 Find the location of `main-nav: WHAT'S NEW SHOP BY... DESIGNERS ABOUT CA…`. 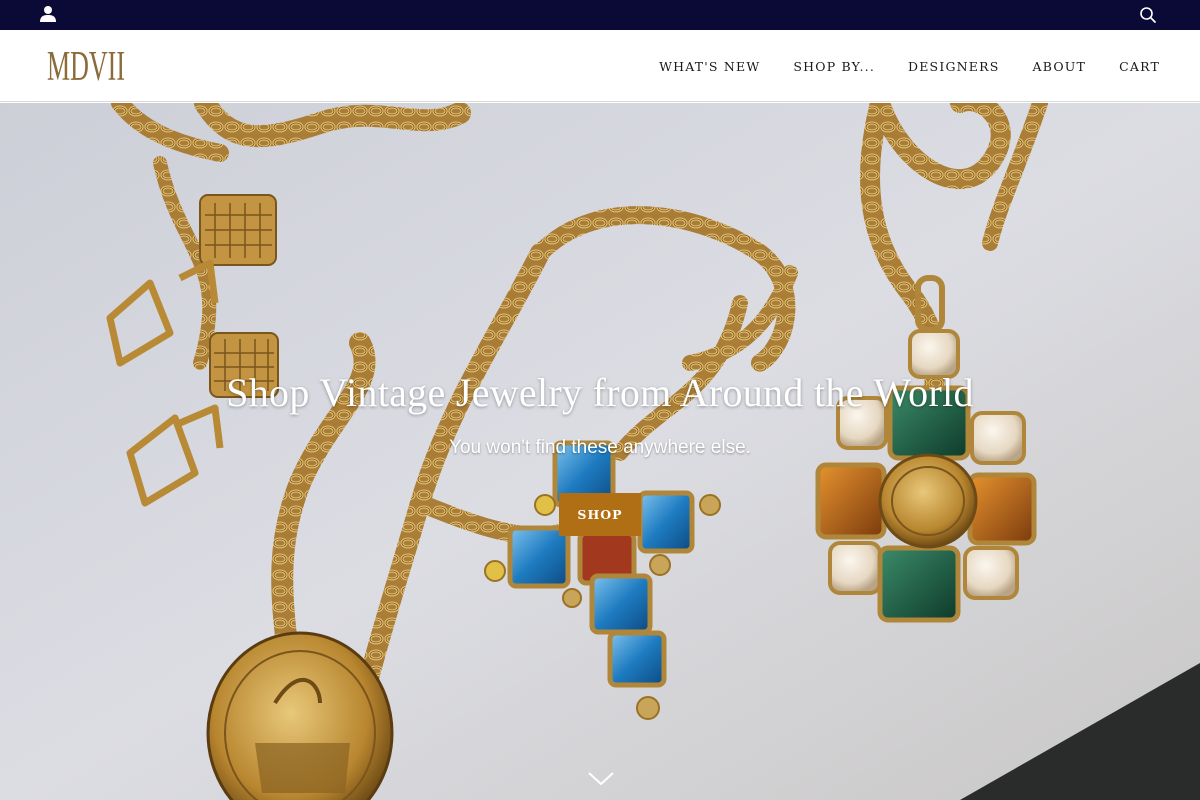

main-nav: WHAT'S NEW SHOP BY... DESIGNERS ABOUT CA… is located at coordinates (909, 66).